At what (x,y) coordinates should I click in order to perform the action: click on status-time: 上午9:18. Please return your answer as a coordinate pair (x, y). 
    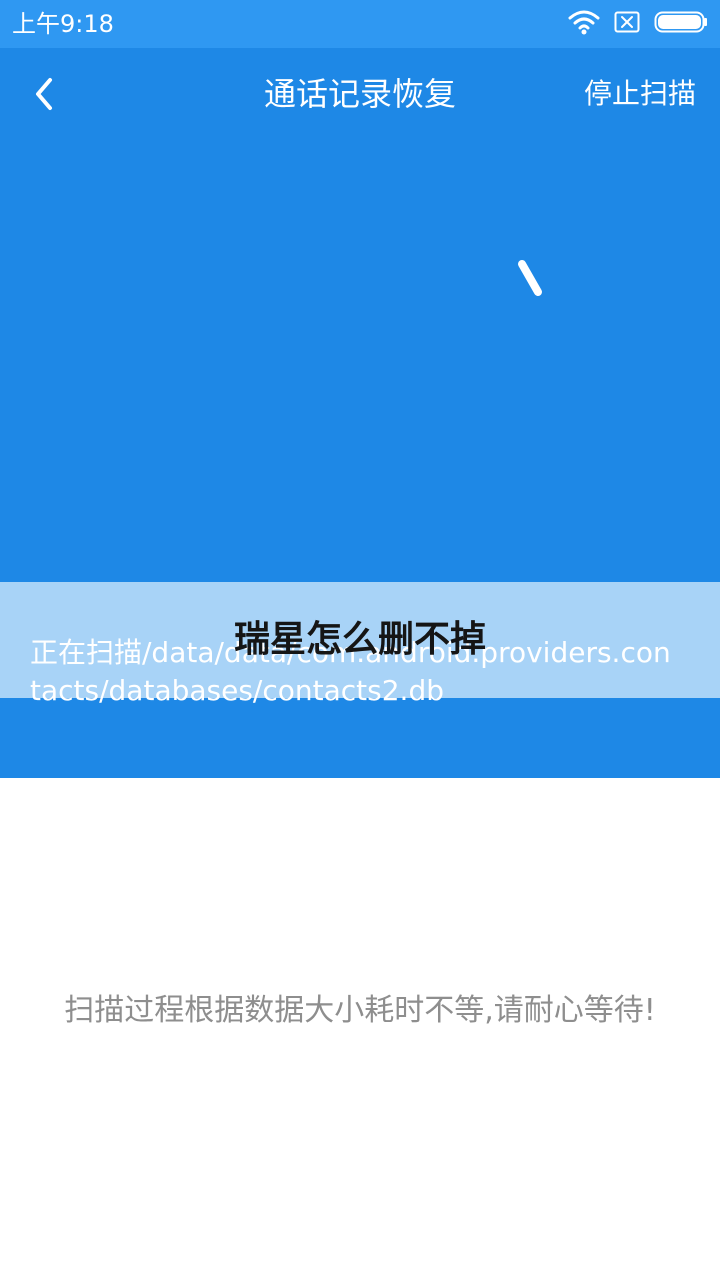
    Looking at the image, I should click on (63, 24).